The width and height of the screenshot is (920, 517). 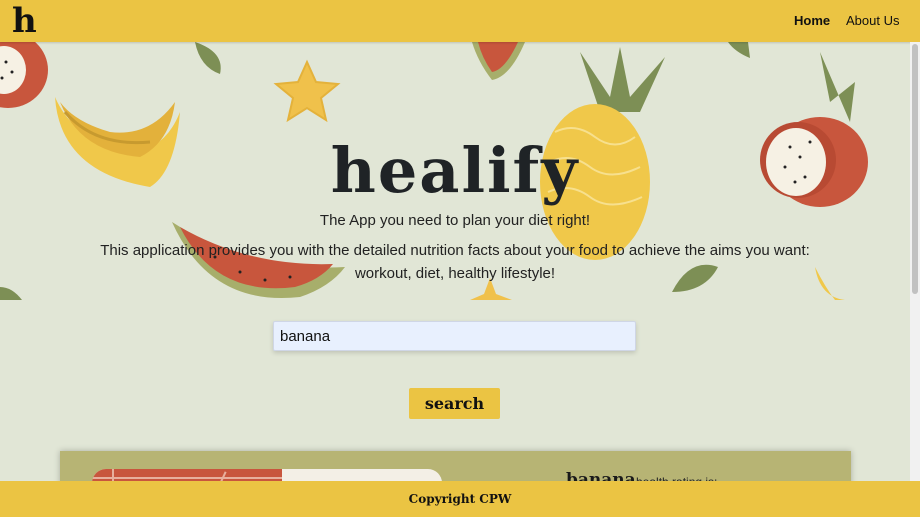 I want to click on search-button: search, so click(x=454, y=403).